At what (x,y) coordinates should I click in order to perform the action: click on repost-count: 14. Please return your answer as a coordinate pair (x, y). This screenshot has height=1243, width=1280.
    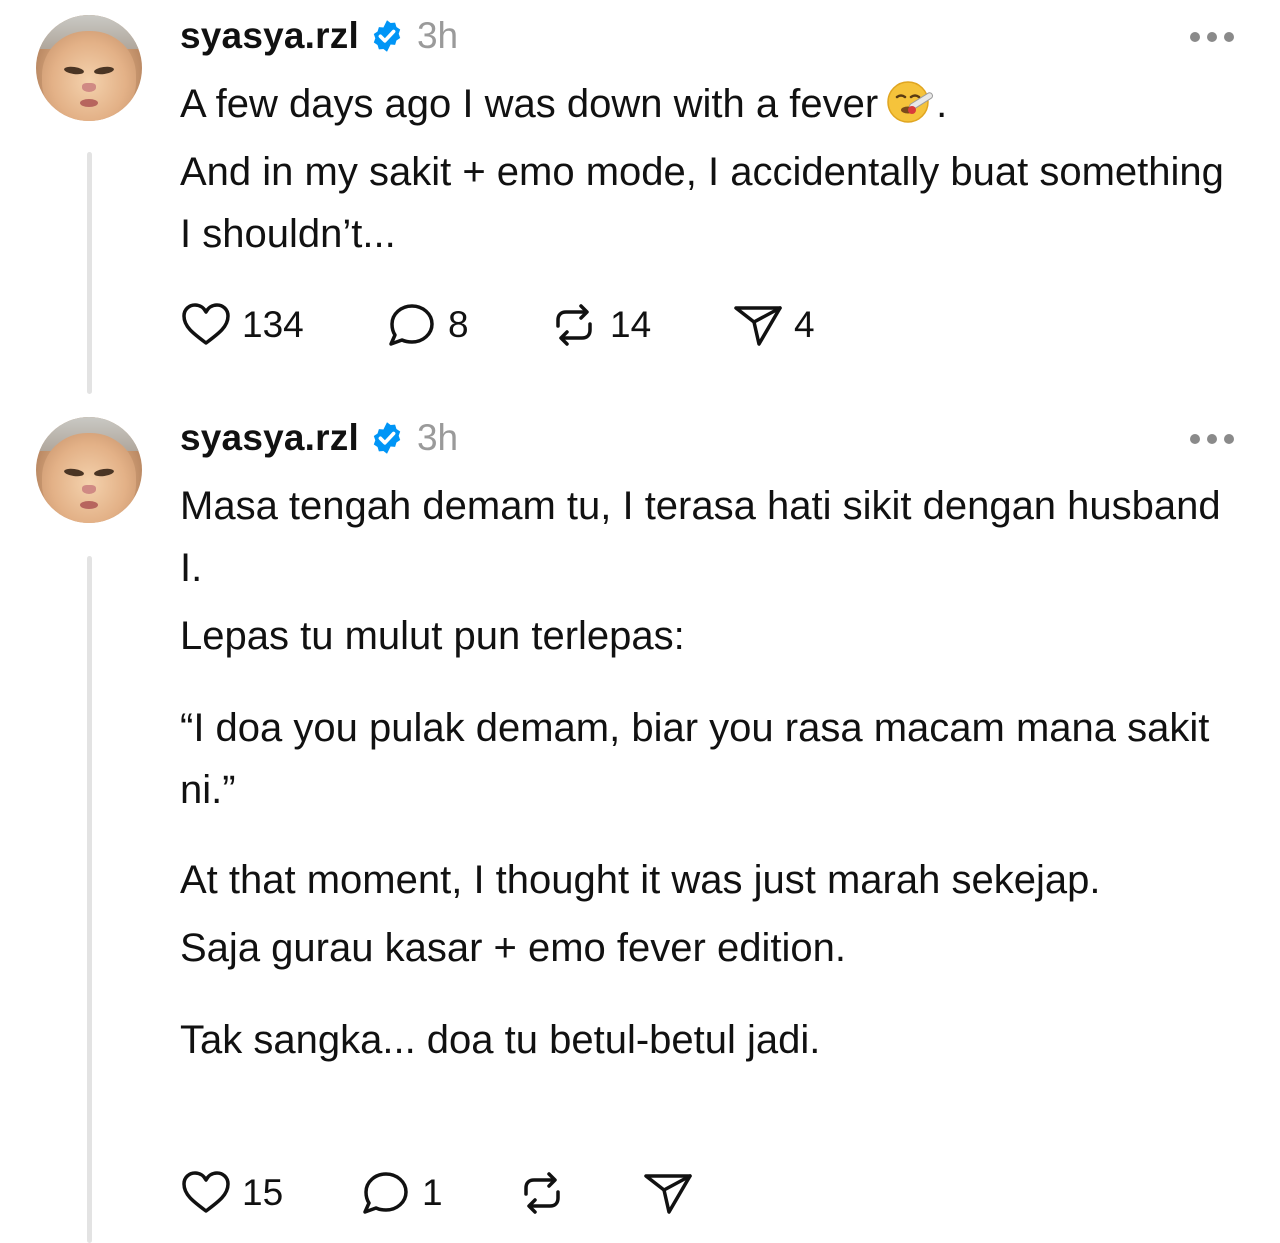
    Looking at the image, I should click on (631, 324).